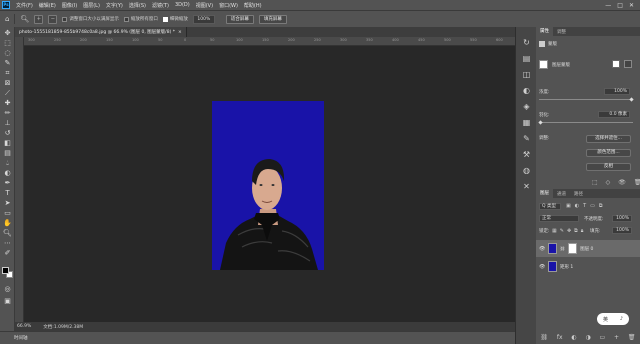 This screenshot has width=640, height=344. What do you see at coordinates (561, 194) in the screenshot?
I see `tab-channels: 通道` at bounding box center [561, 194].